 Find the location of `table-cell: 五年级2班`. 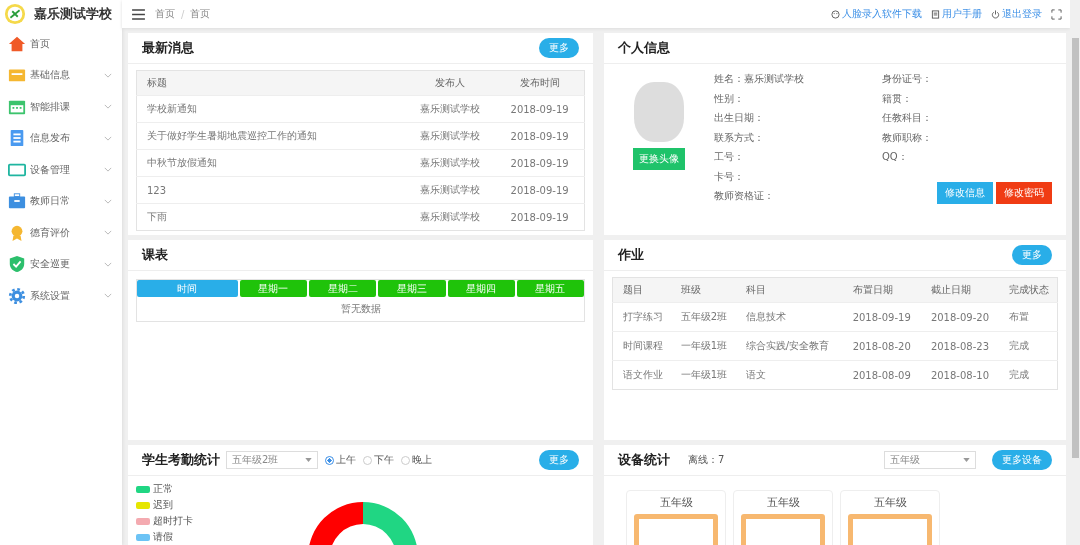

table-cell: 五年级2班 is located at coordinates (703, 317).